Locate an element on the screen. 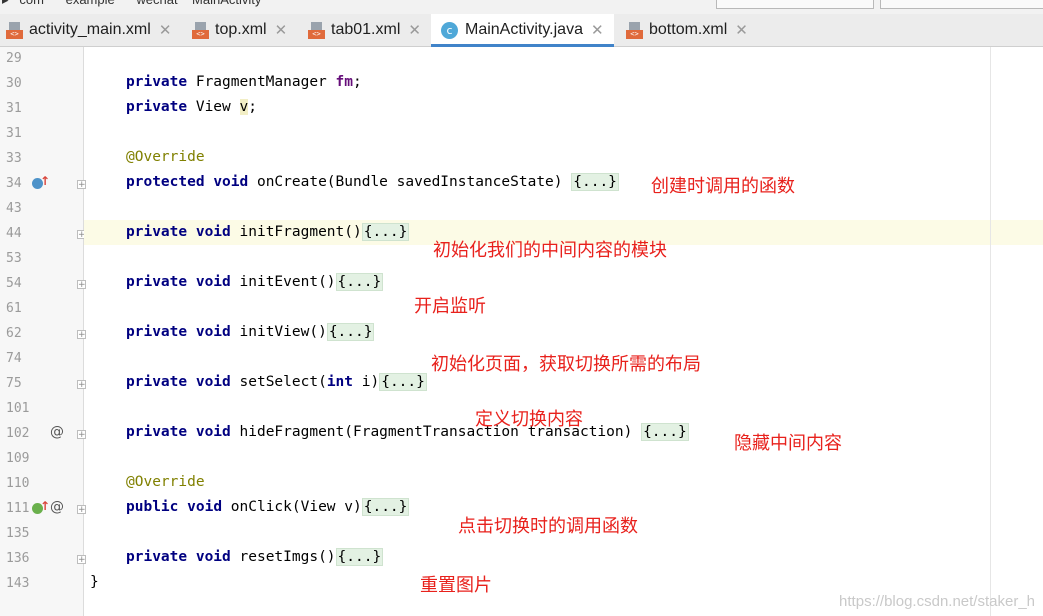 This screenshot has width=1043, height=616. line-number: 110 is located at coordinates (18, 483).